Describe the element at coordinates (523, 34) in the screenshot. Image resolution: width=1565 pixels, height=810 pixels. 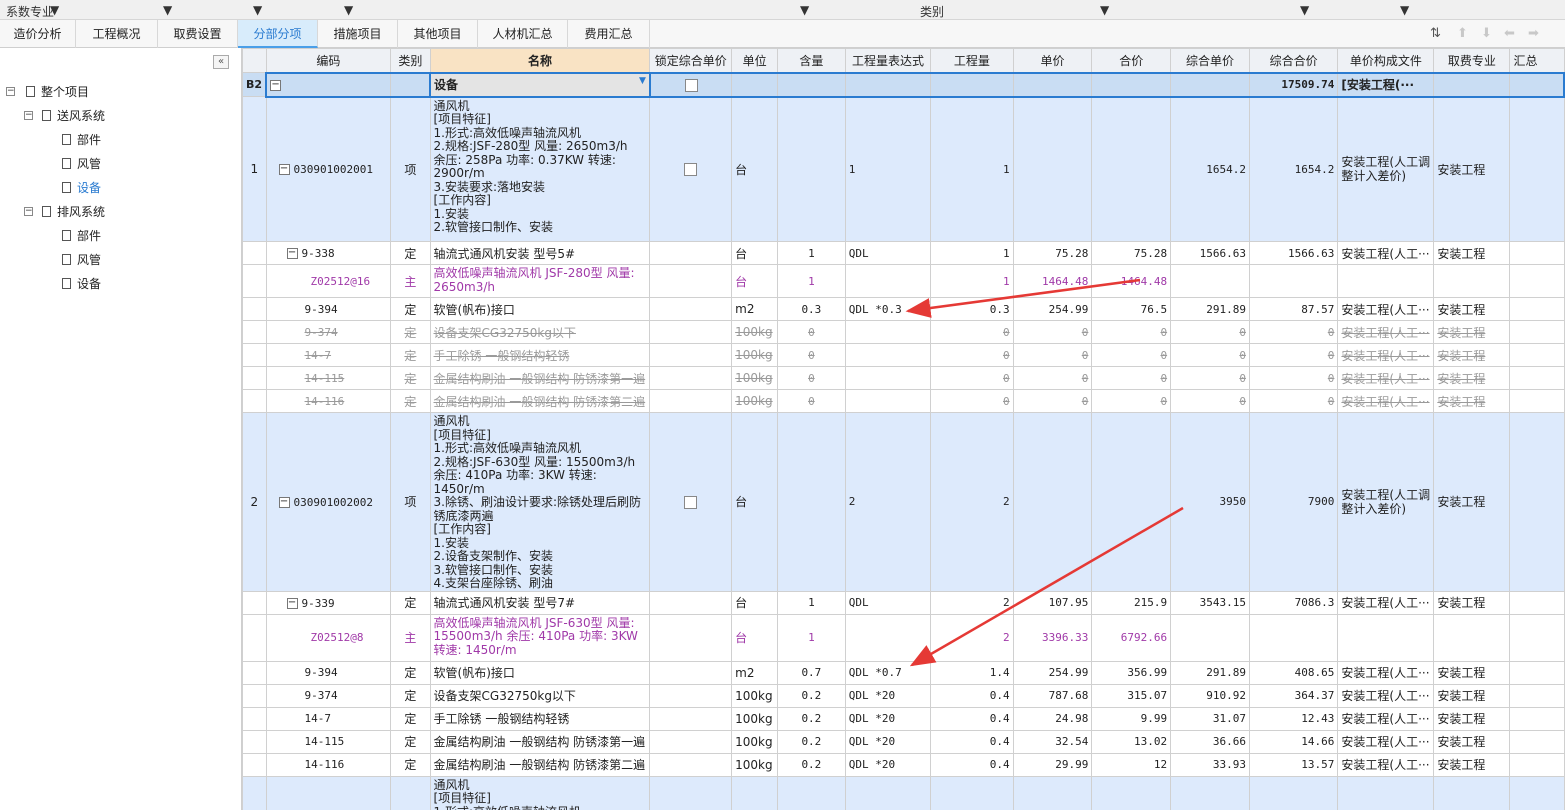
I see `tab-labor-material-summary: 人材机汇总` at that location.